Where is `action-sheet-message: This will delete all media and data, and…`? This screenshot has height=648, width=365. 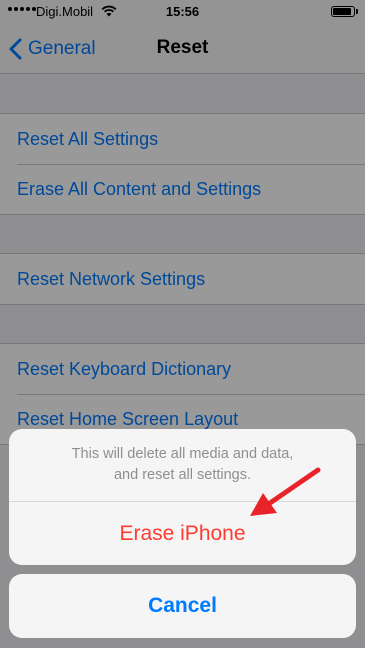
action-sheet-message: This will delete all media and data, and… is located at coordinates (182, 464).